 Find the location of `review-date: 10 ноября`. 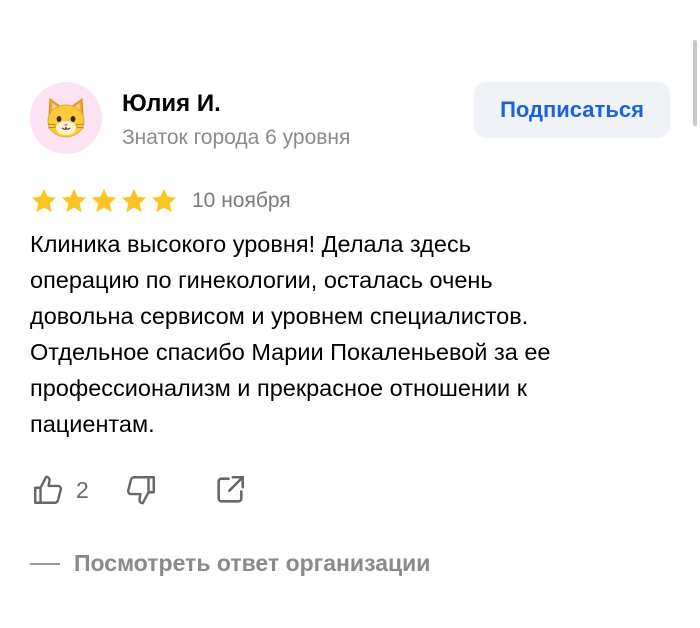

review-date: 10 ноября is located at coordinates (241, 200).